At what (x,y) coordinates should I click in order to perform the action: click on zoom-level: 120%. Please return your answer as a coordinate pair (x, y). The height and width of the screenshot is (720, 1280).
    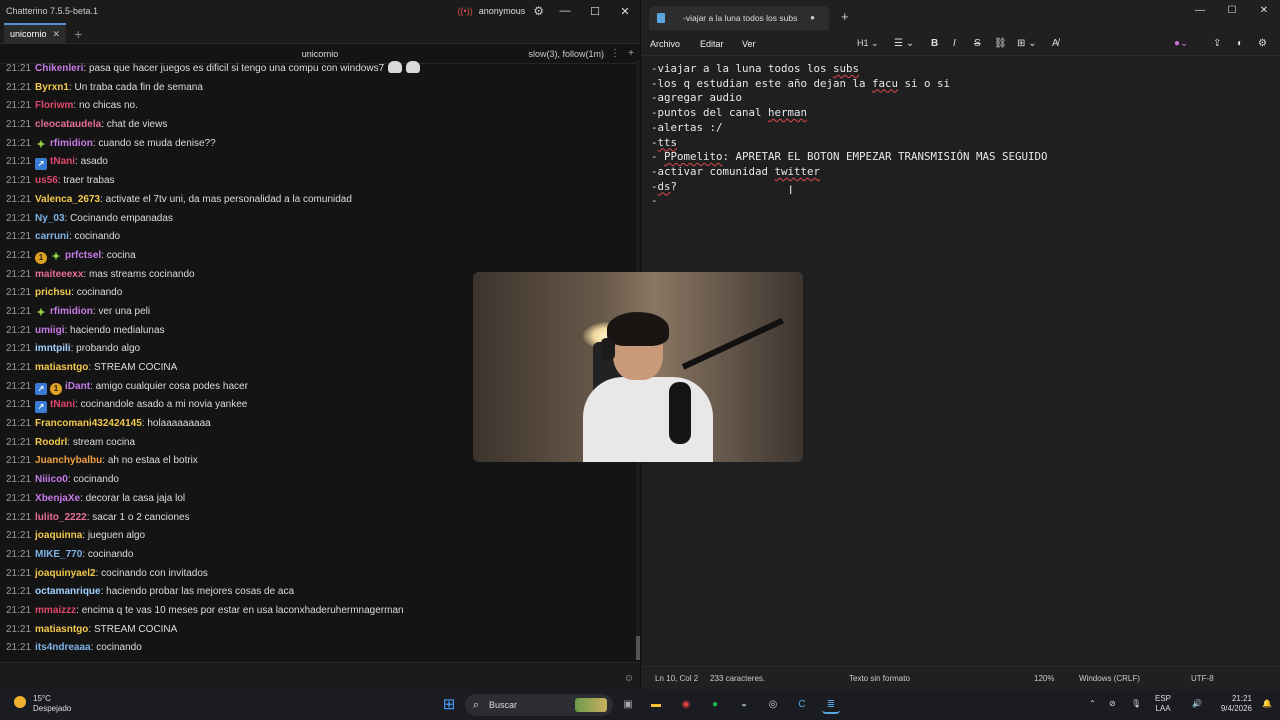
    Looking at the image, I should click on (1044, 678).